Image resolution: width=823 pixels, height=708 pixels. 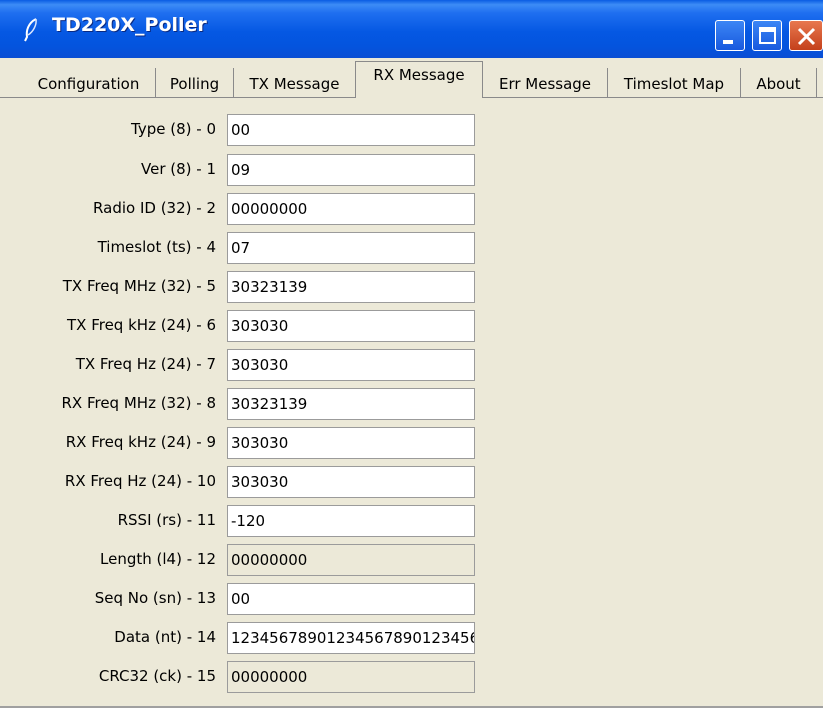 I want to click on close-icon, so click(x=806, y=36).